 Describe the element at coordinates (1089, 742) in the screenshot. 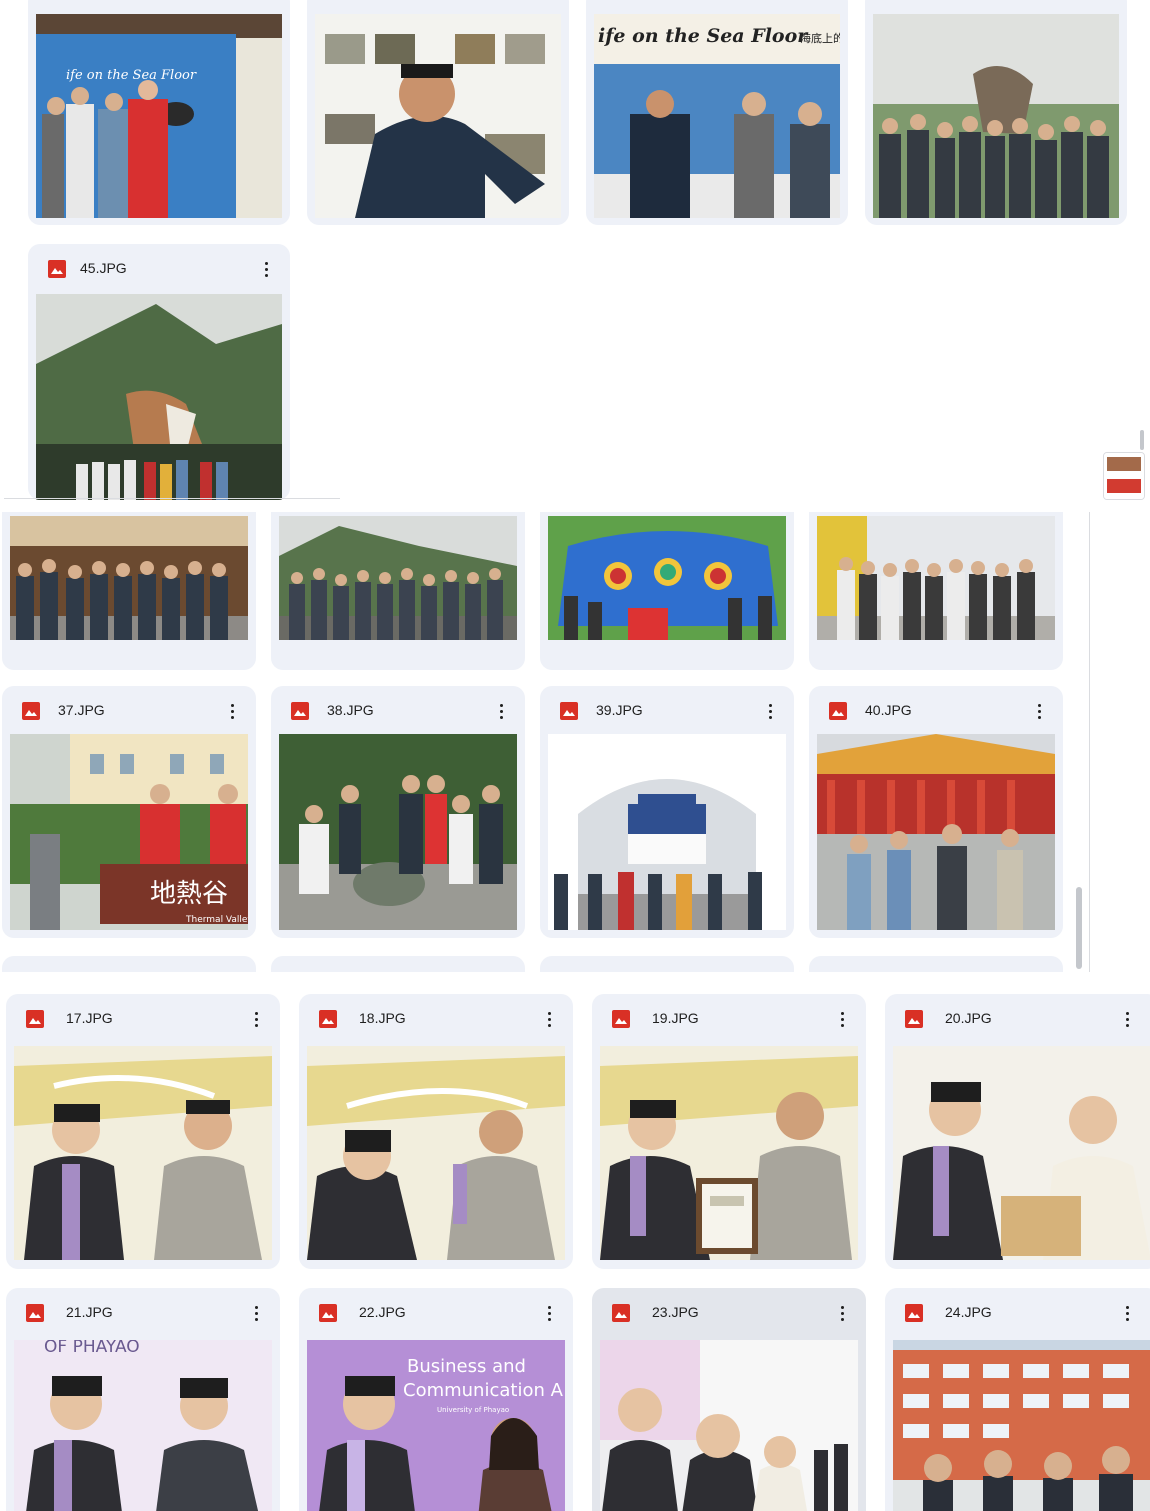

I see `vertical-divider` at that location.